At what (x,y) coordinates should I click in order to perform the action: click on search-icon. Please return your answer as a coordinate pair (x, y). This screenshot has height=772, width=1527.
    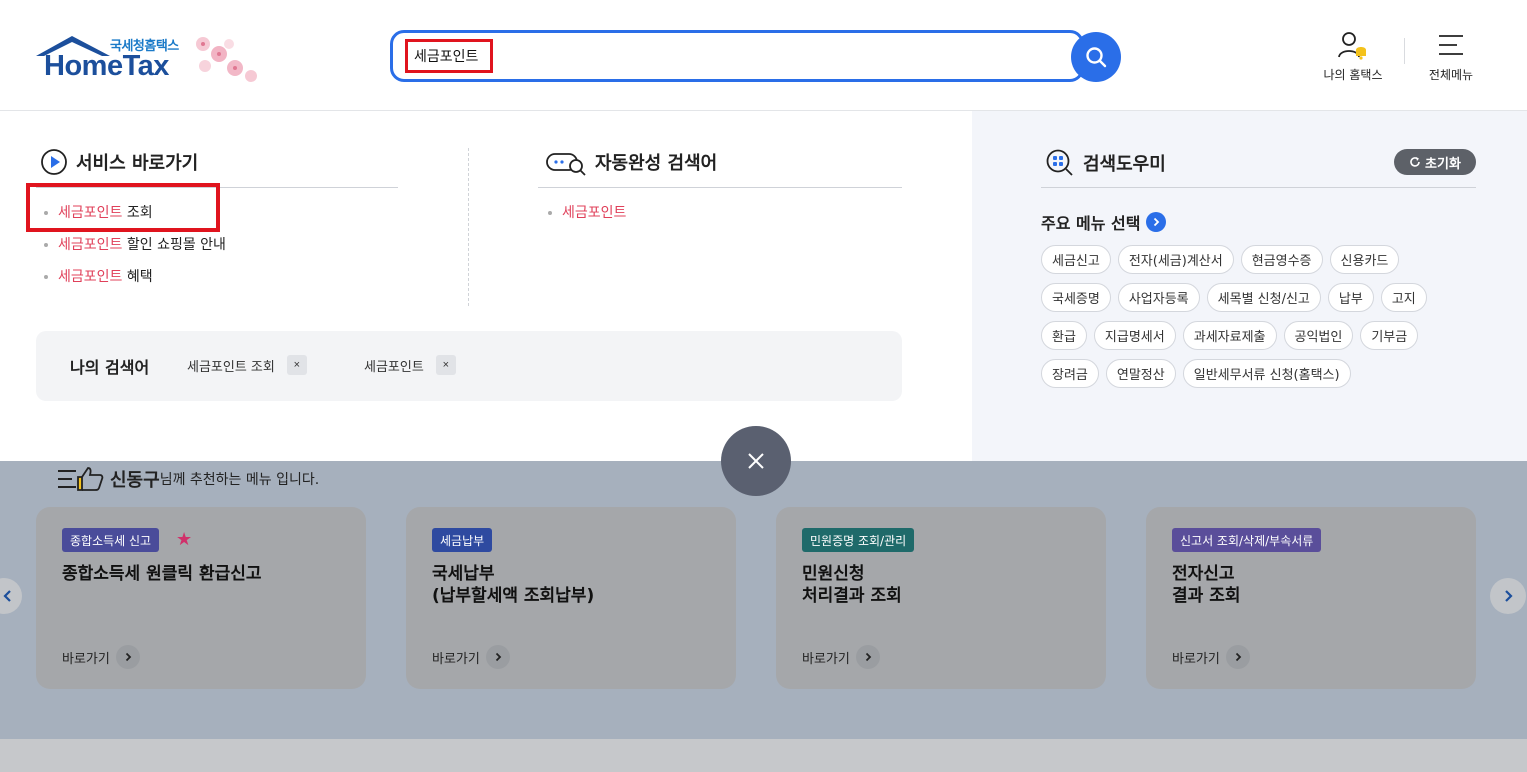
    Looking at the image, I should click on (1096, 57).